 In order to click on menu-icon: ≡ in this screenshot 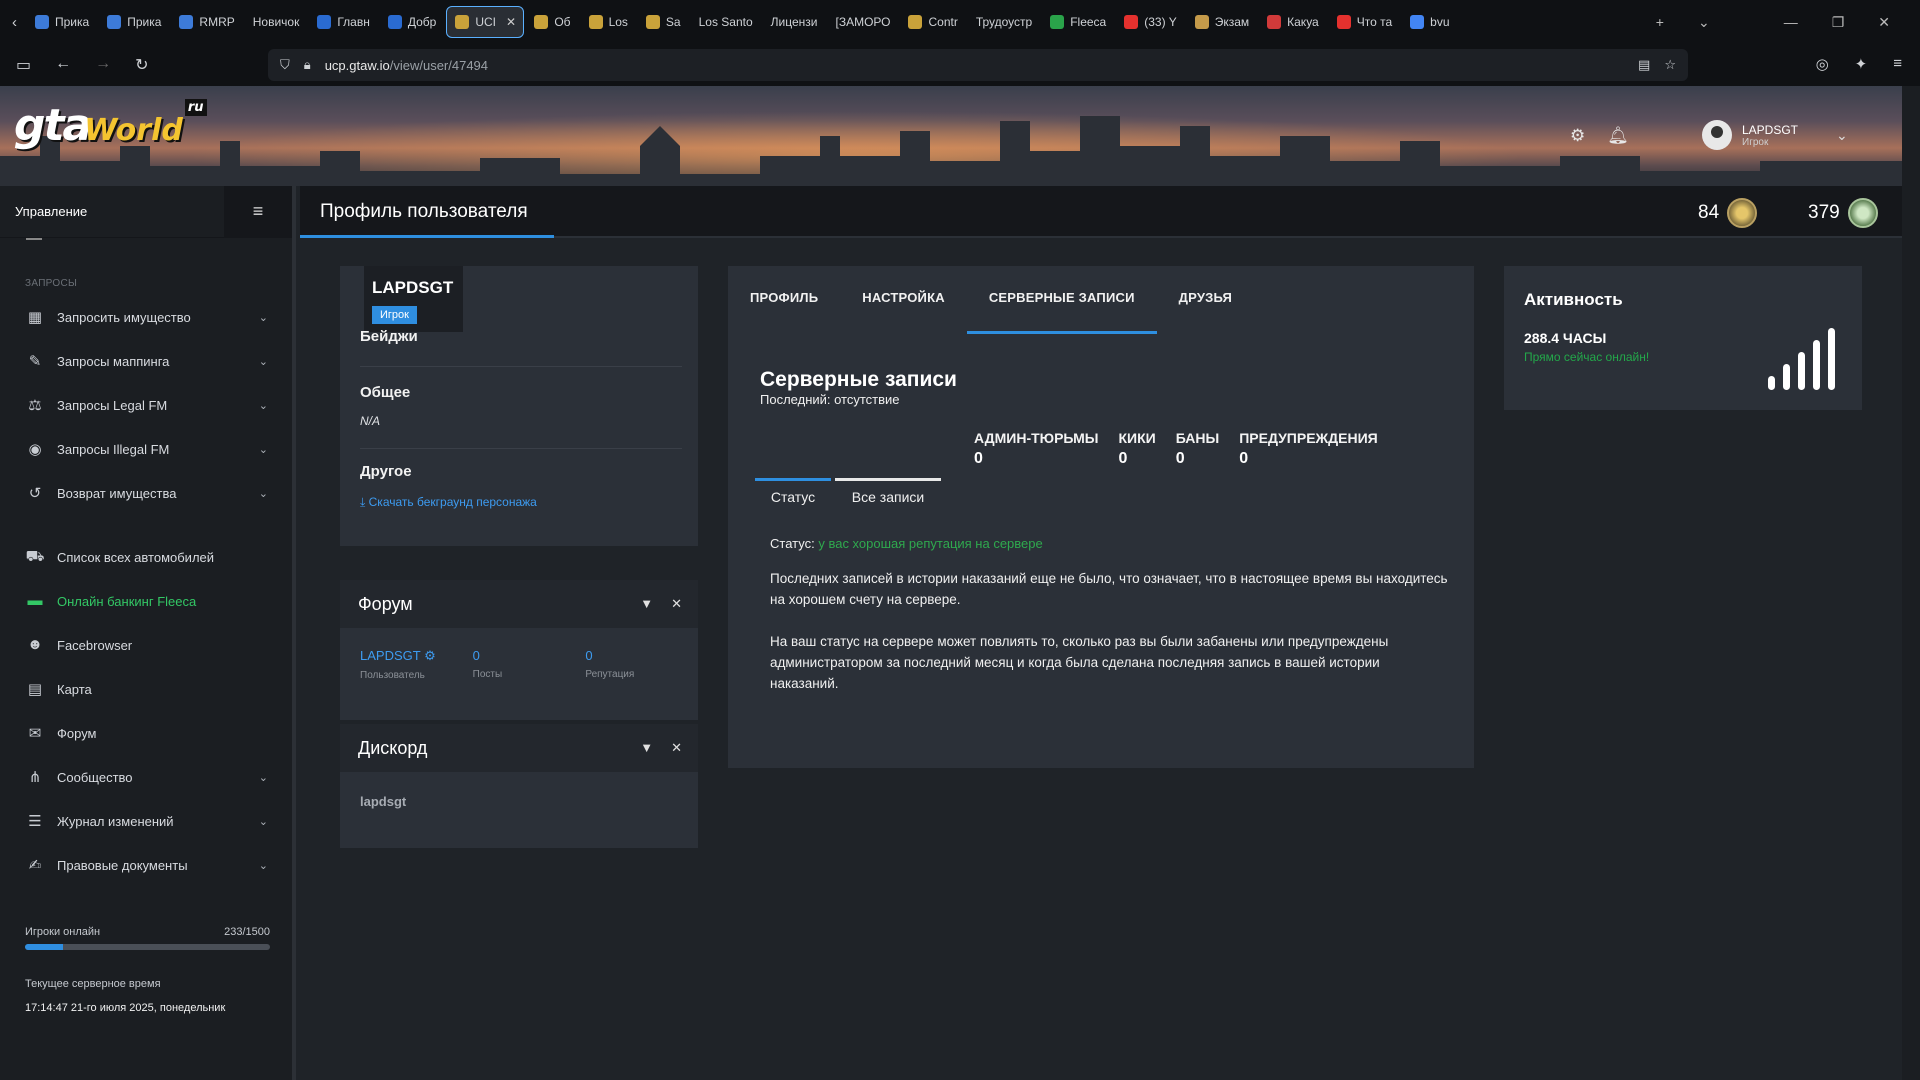, I will do `click(1897, 64)`.